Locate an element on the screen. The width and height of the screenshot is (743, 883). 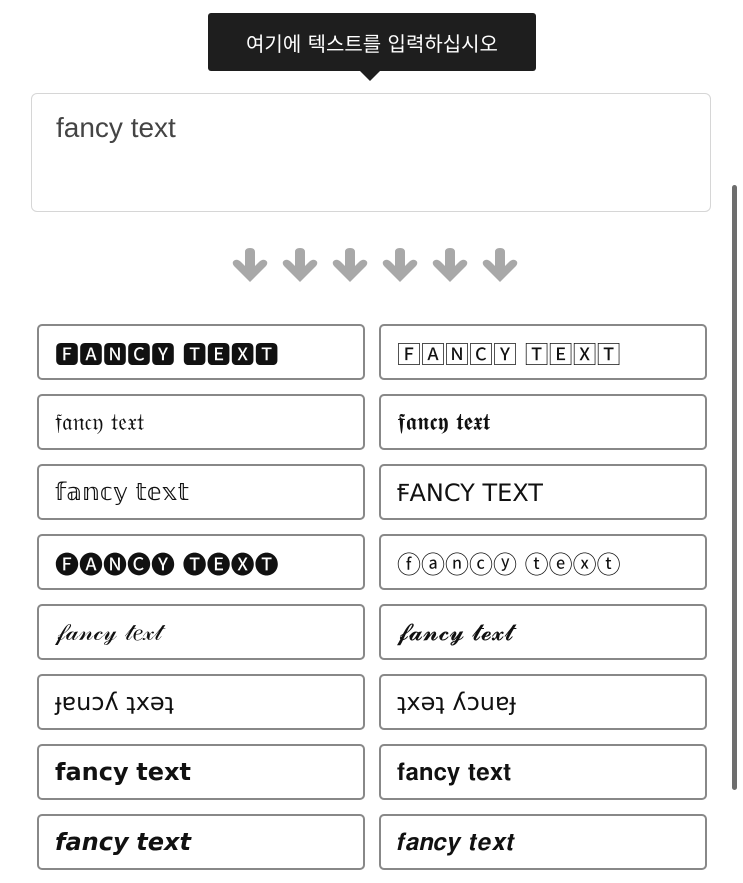
fancy-text-option: 𝔣𝔞𝔫𝔠𝔶 𝔱𝔢𝔵𝔱 is located at coordinates (201, 422).